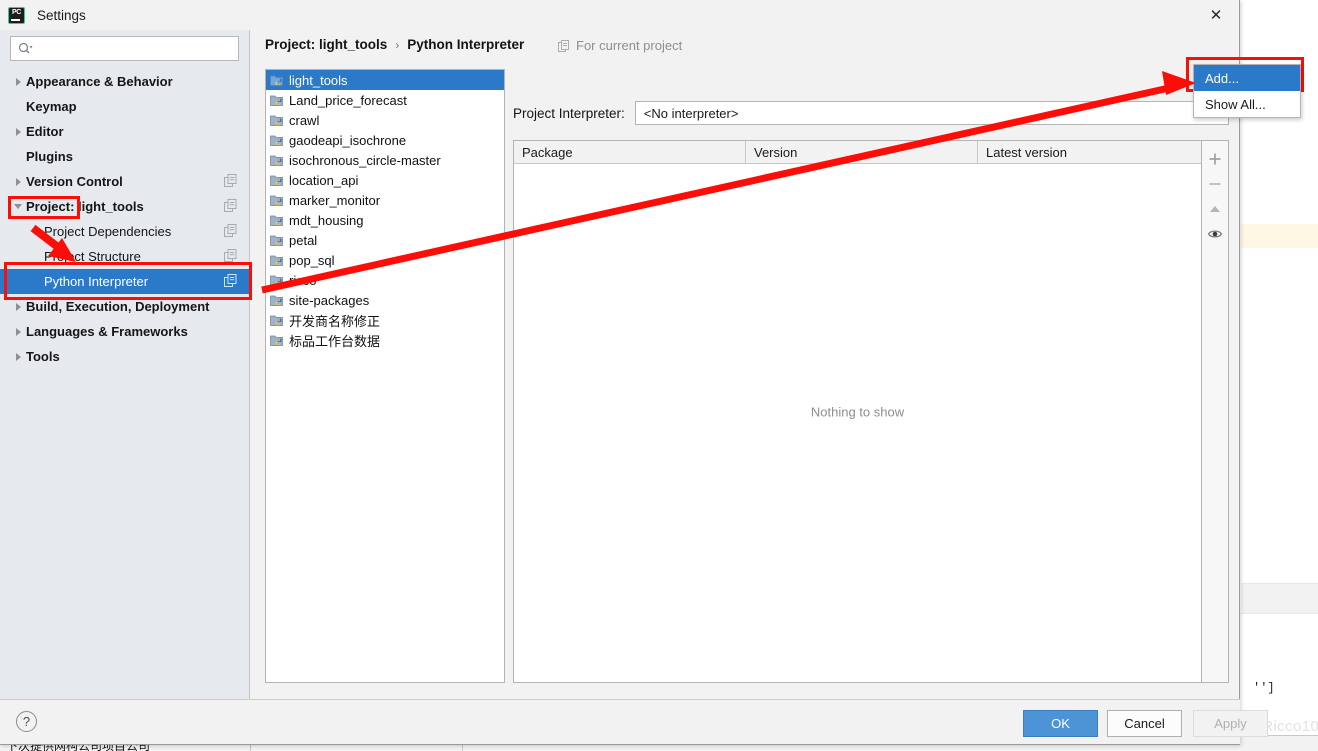 The image size is (1318, 751). Describe the element at coordinates (385, 220) in the screenshot. I see `project-list-item: mdt_housing` at that location.